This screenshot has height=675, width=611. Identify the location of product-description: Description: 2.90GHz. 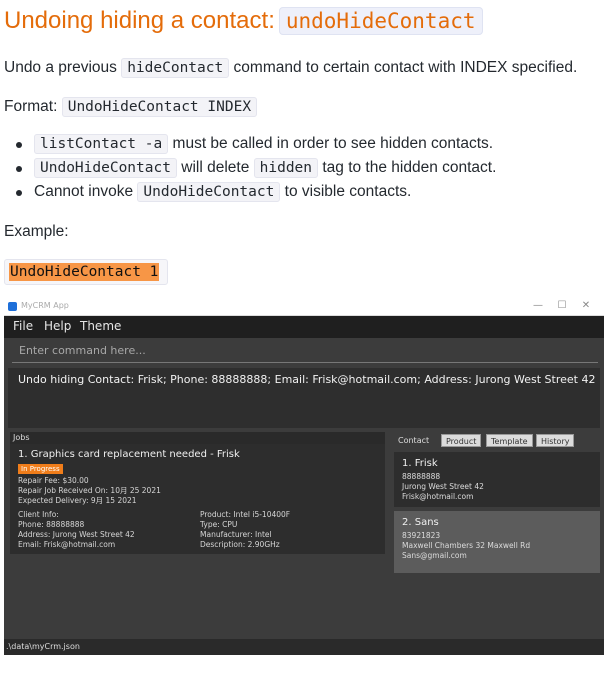
(240, 544).